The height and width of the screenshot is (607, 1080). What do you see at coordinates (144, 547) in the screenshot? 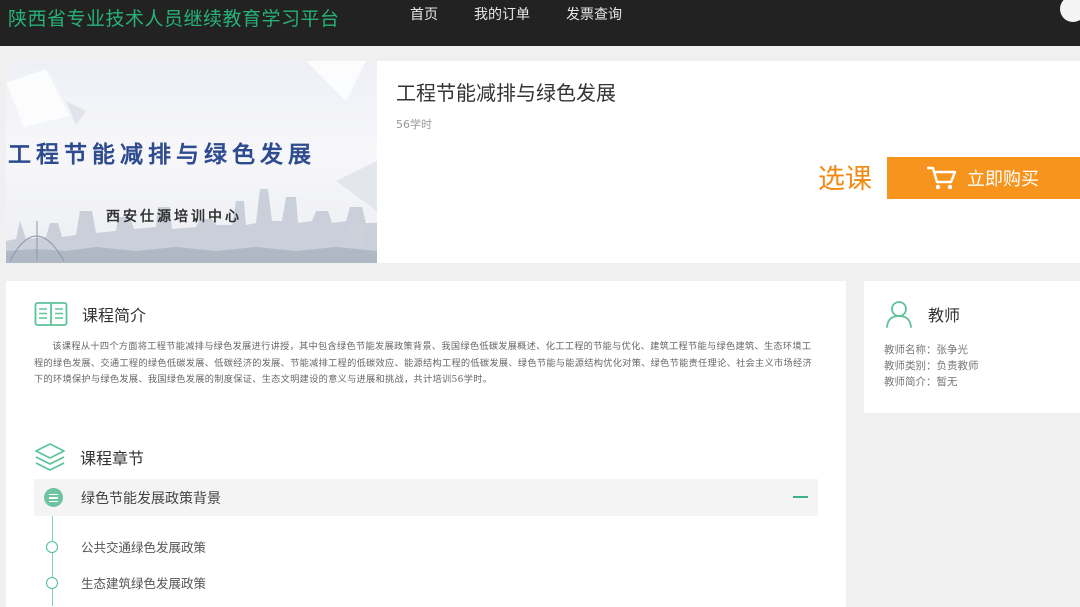
I see `lesson-title: 公共交通绿色发展政策` at bounding box center [144, 547].